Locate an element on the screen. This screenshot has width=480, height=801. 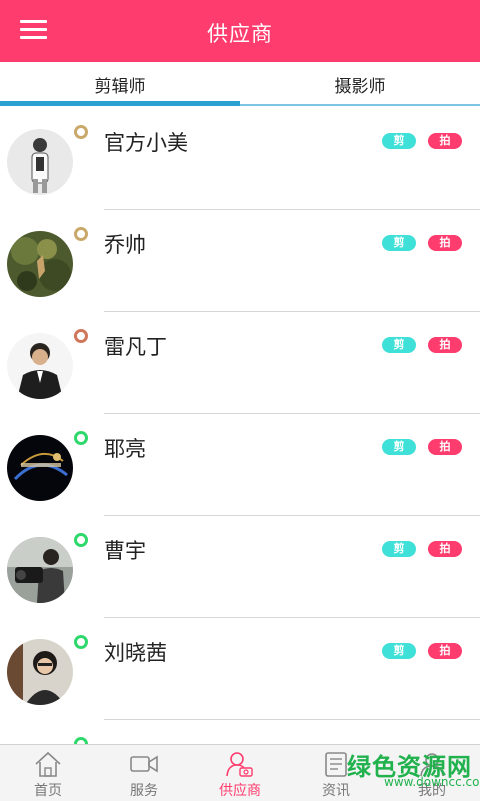
tab-photographer: 摄影师 is located at coordinates (360, 85).